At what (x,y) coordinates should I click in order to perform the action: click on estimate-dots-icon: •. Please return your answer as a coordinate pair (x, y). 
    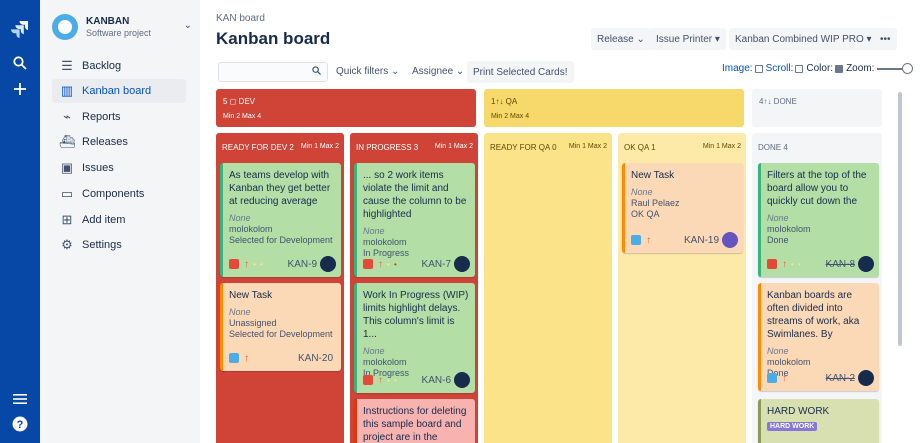
    Looking at the image, I should click on (255, 358).